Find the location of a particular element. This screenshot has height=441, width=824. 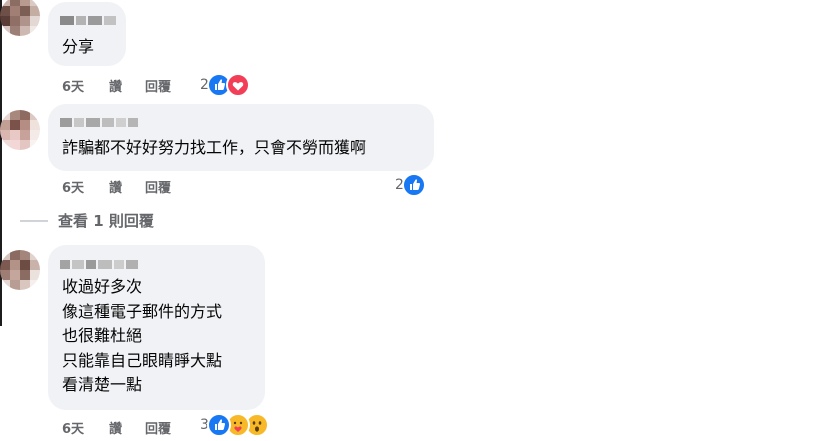

comment-text: 收過好多次 像這種電子郵件的方式 也很難杜絕 只能靠自己眼睛睜大點 看清楚一點 is located at coordinates (142, 335).